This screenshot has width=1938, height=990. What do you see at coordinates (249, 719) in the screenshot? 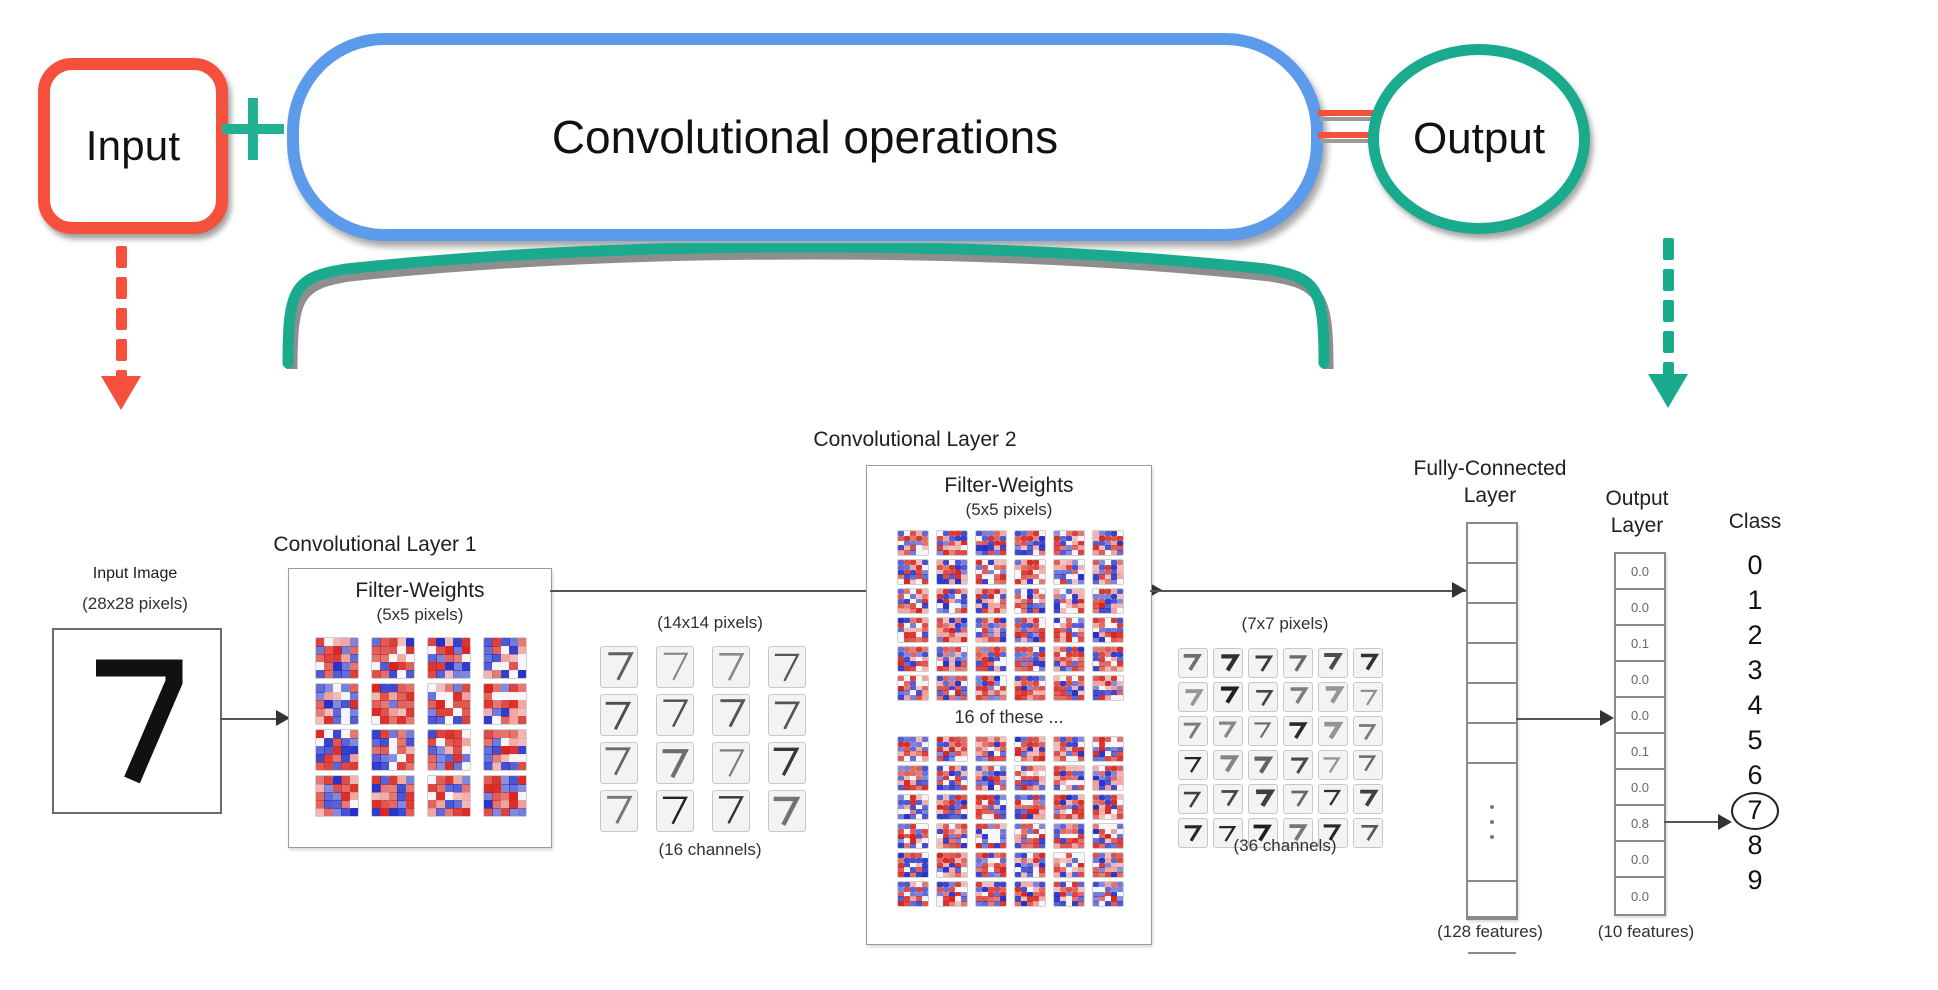
I see `arrow-input-to-conv1-line` at bounding box center [249, 719].